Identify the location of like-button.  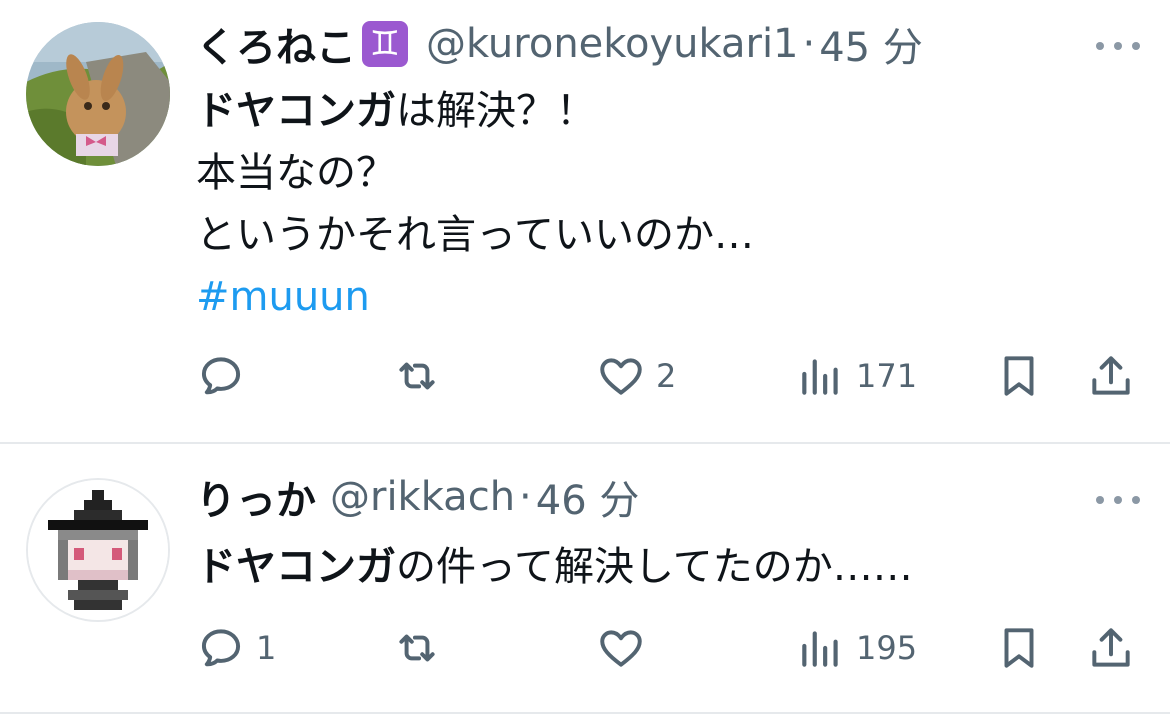
(626, 648).